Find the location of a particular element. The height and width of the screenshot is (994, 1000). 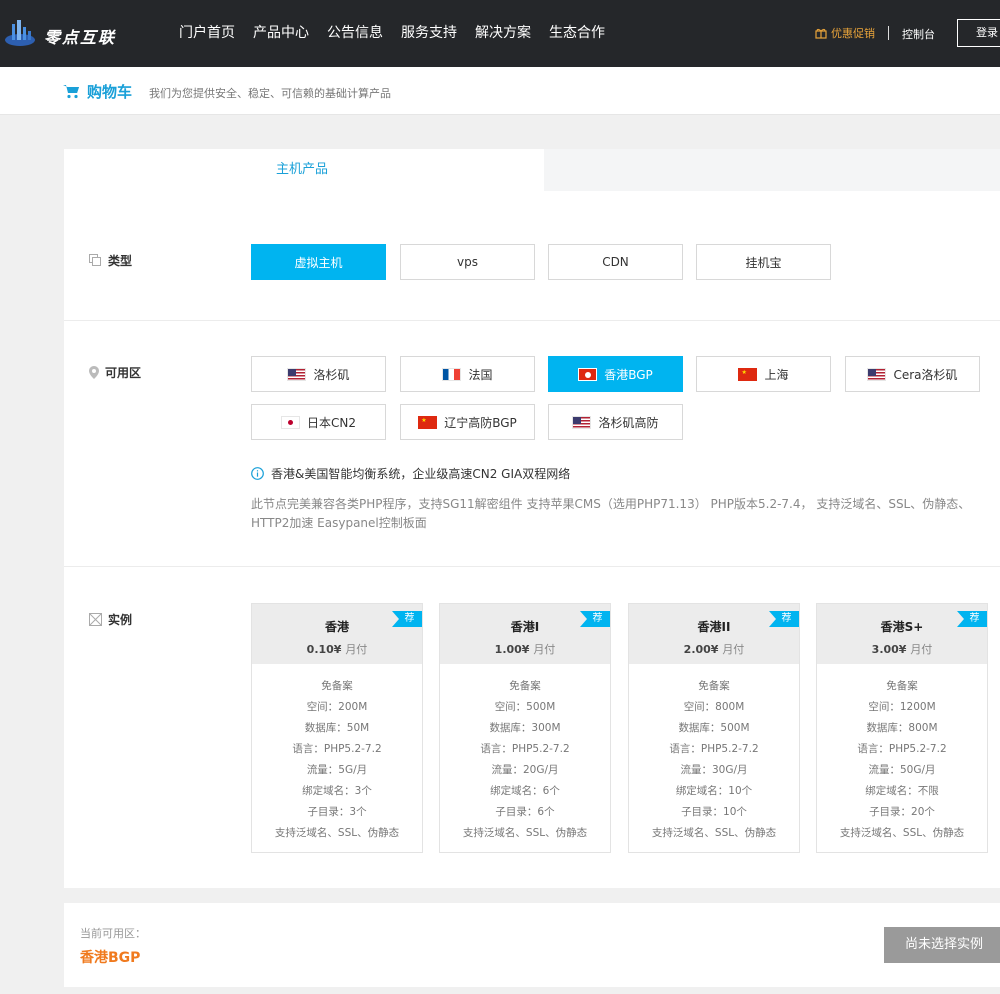

plan-feature: 数据库：500M is located at coordinates (714, 728).